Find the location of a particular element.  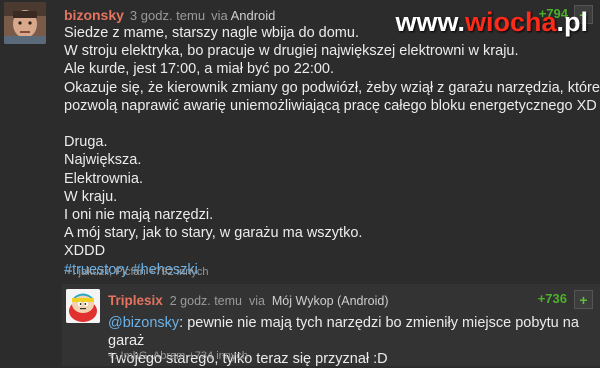

reply-via-label: via is located at coordinates (256, 301).